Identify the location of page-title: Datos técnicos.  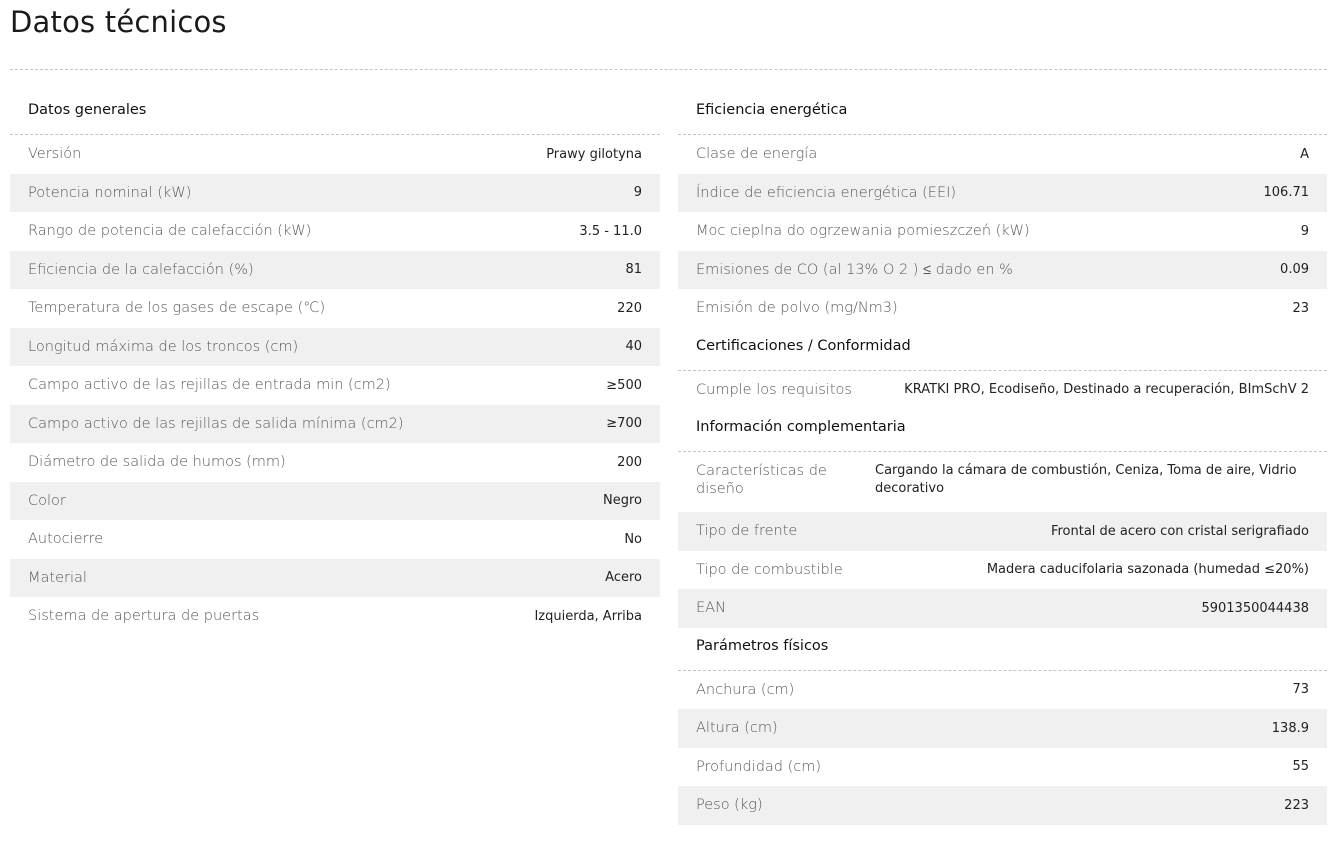
(118, 22).